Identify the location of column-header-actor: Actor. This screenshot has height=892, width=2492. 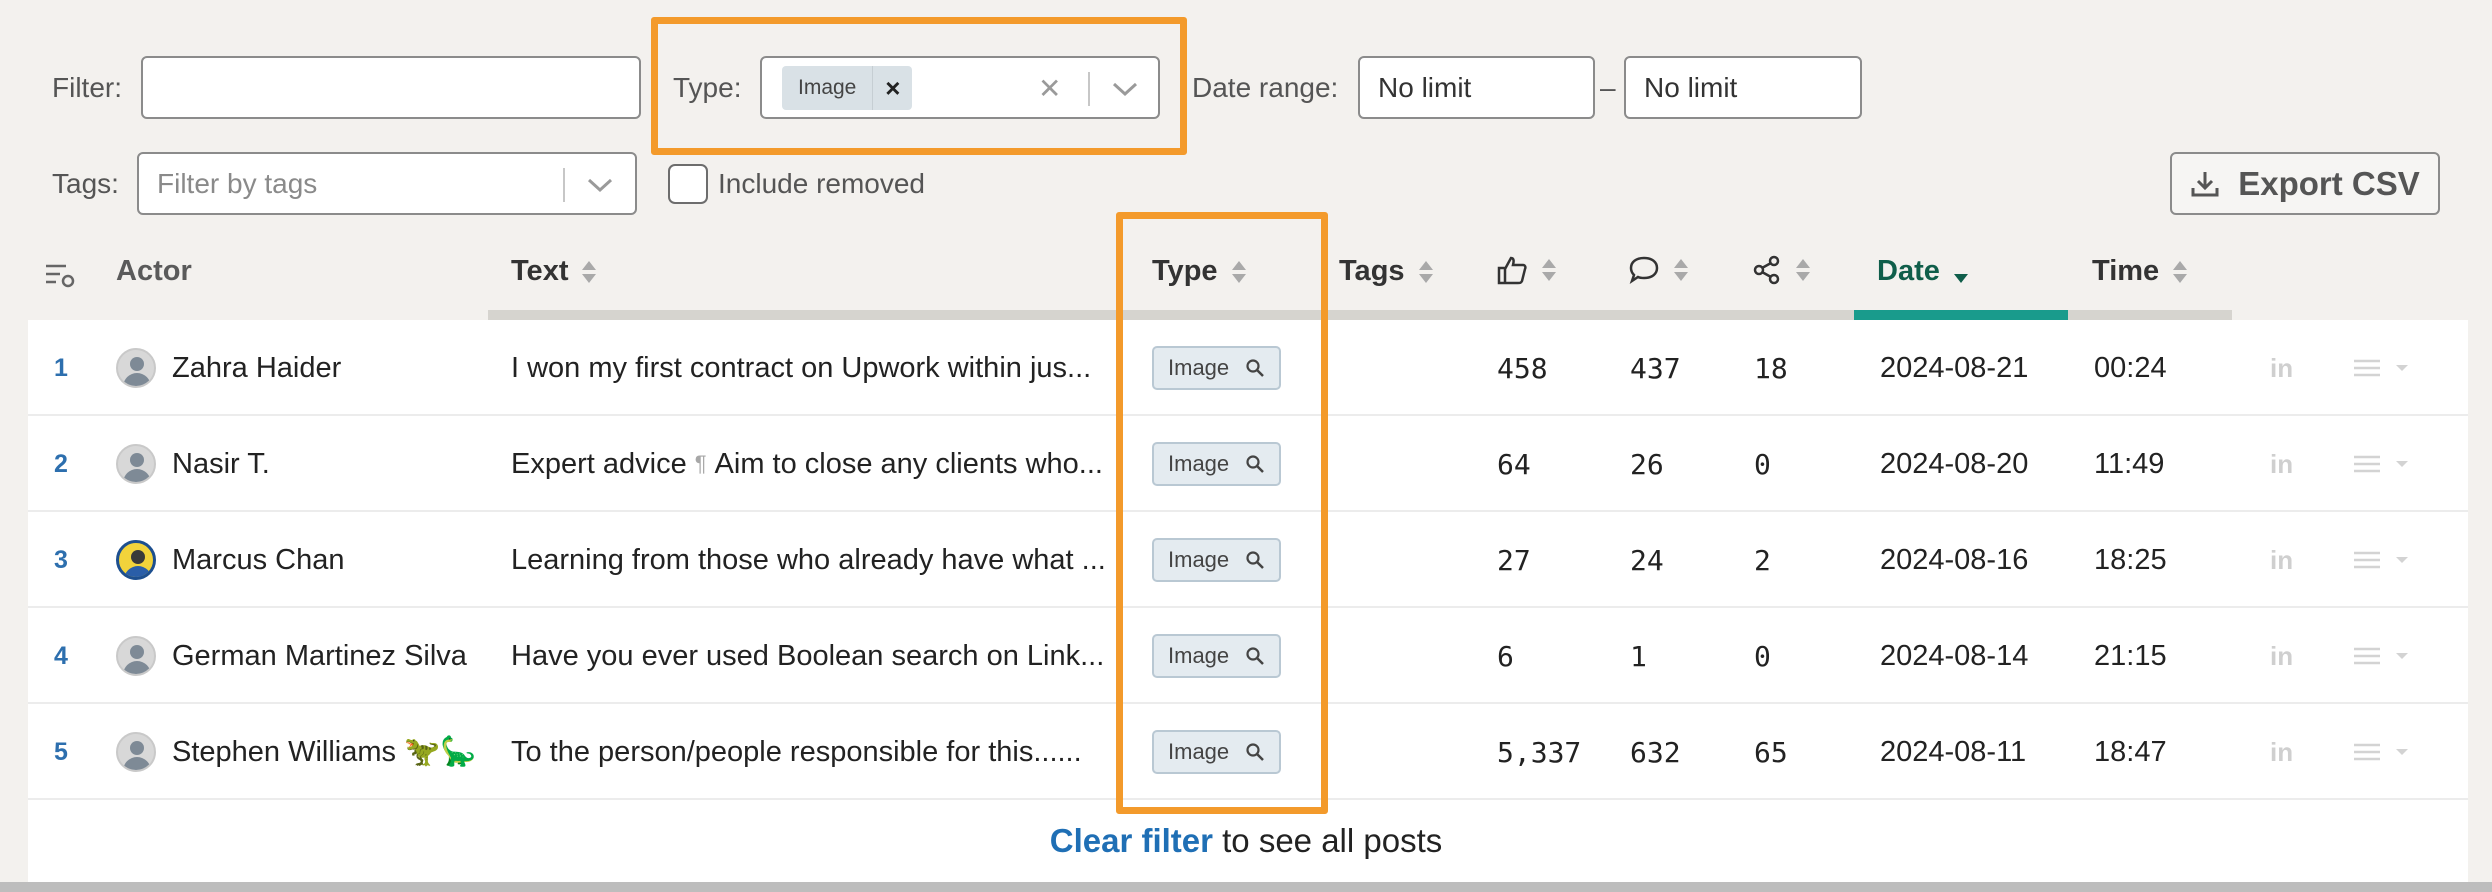
(154, 271).